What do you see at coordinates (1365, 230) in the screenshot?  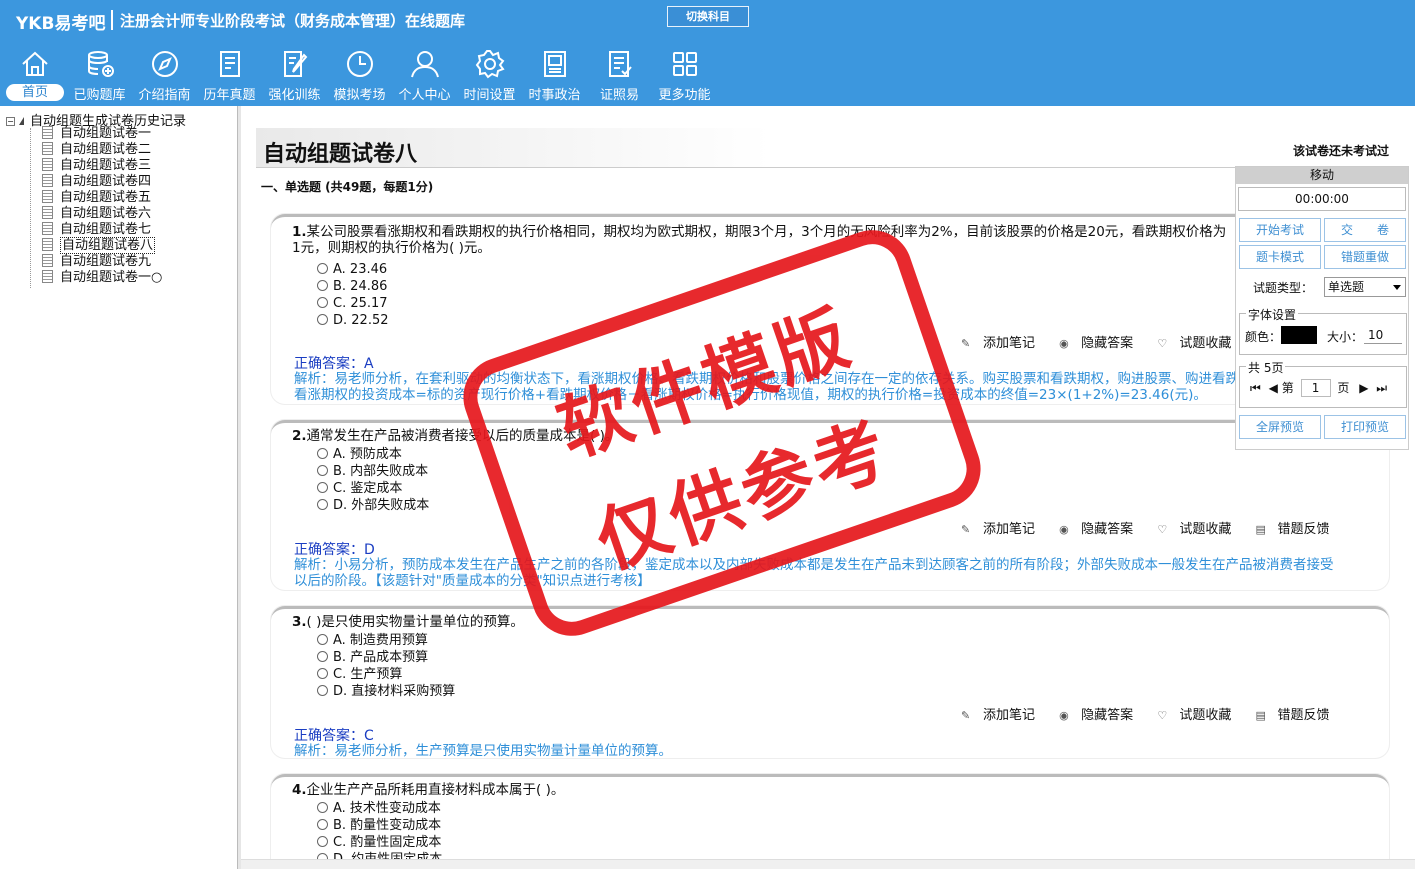 I see `submit-button: 交 卷` at bounding box center [1365, 230].